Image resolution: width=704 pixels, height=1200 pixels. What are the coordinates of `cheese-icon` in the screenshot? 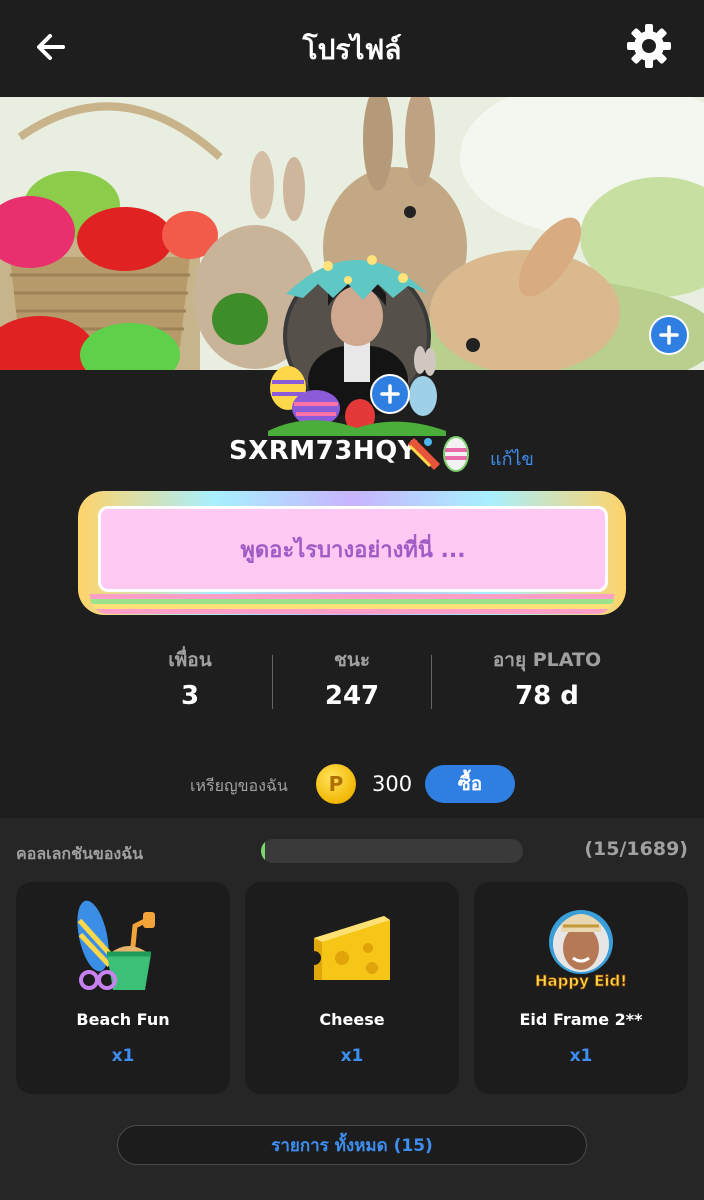 It's located at (348, 948).